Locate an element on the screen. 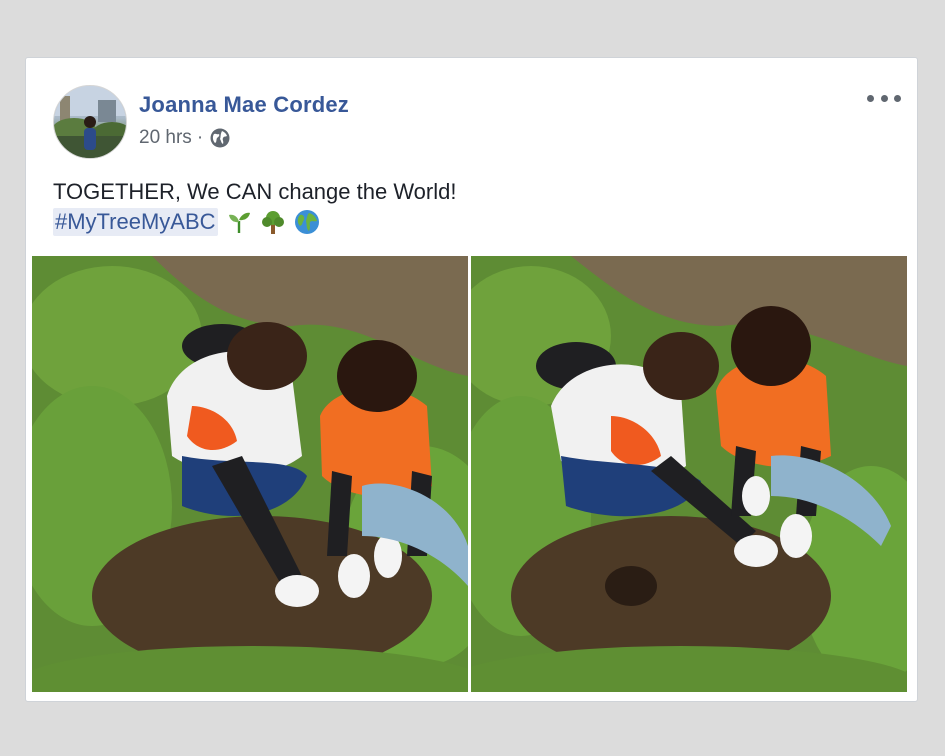 This screenshot has width=945, height=756. seedling-emoji is located at coordinates (239, 222).